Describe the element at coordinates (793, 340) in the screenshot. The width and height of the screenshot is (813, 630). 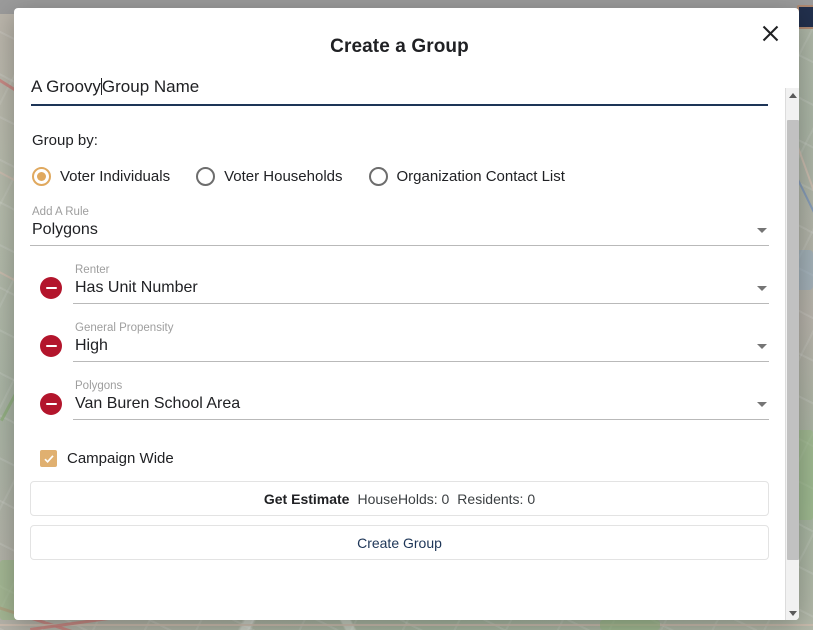
I see `scrollbar-thumb` at that location.